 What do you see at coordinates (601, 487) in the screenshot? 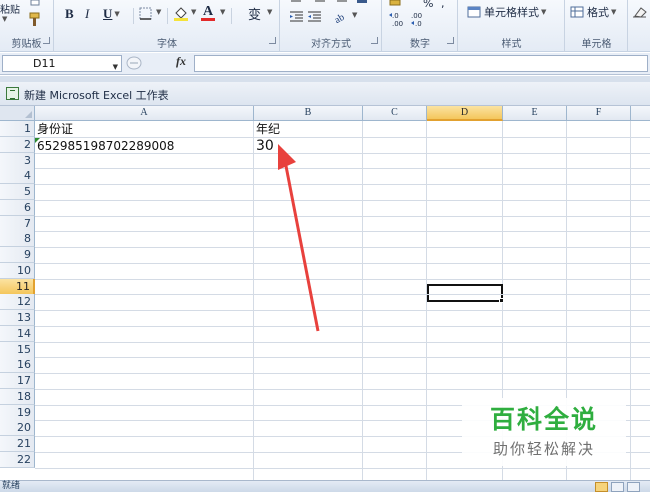
I see `normal-view-button` at bounding box center [601, 487].